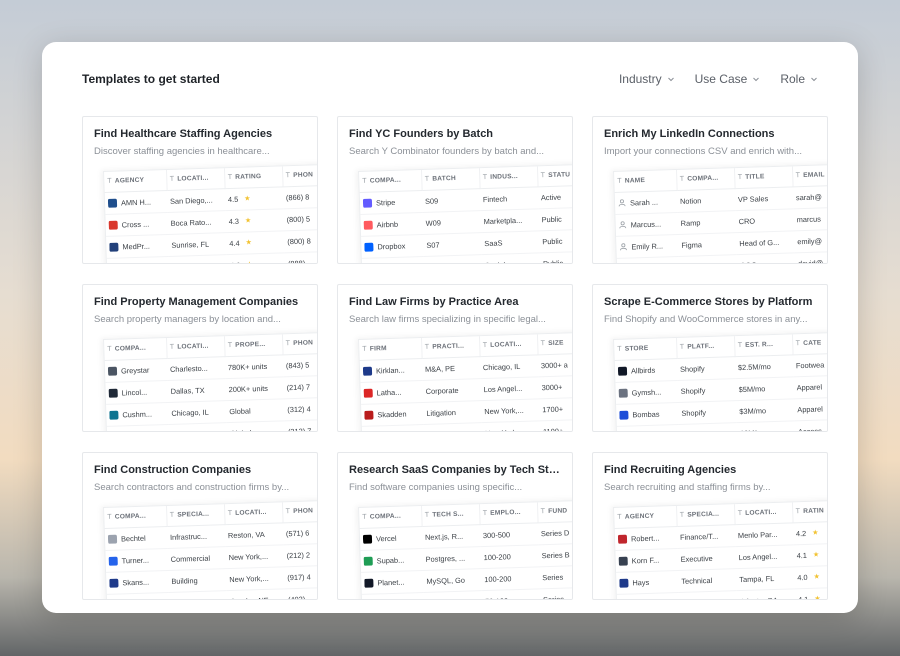  I want to click on card-title: Scrape E-Commerce Stores by Platform, so click(708, 302).